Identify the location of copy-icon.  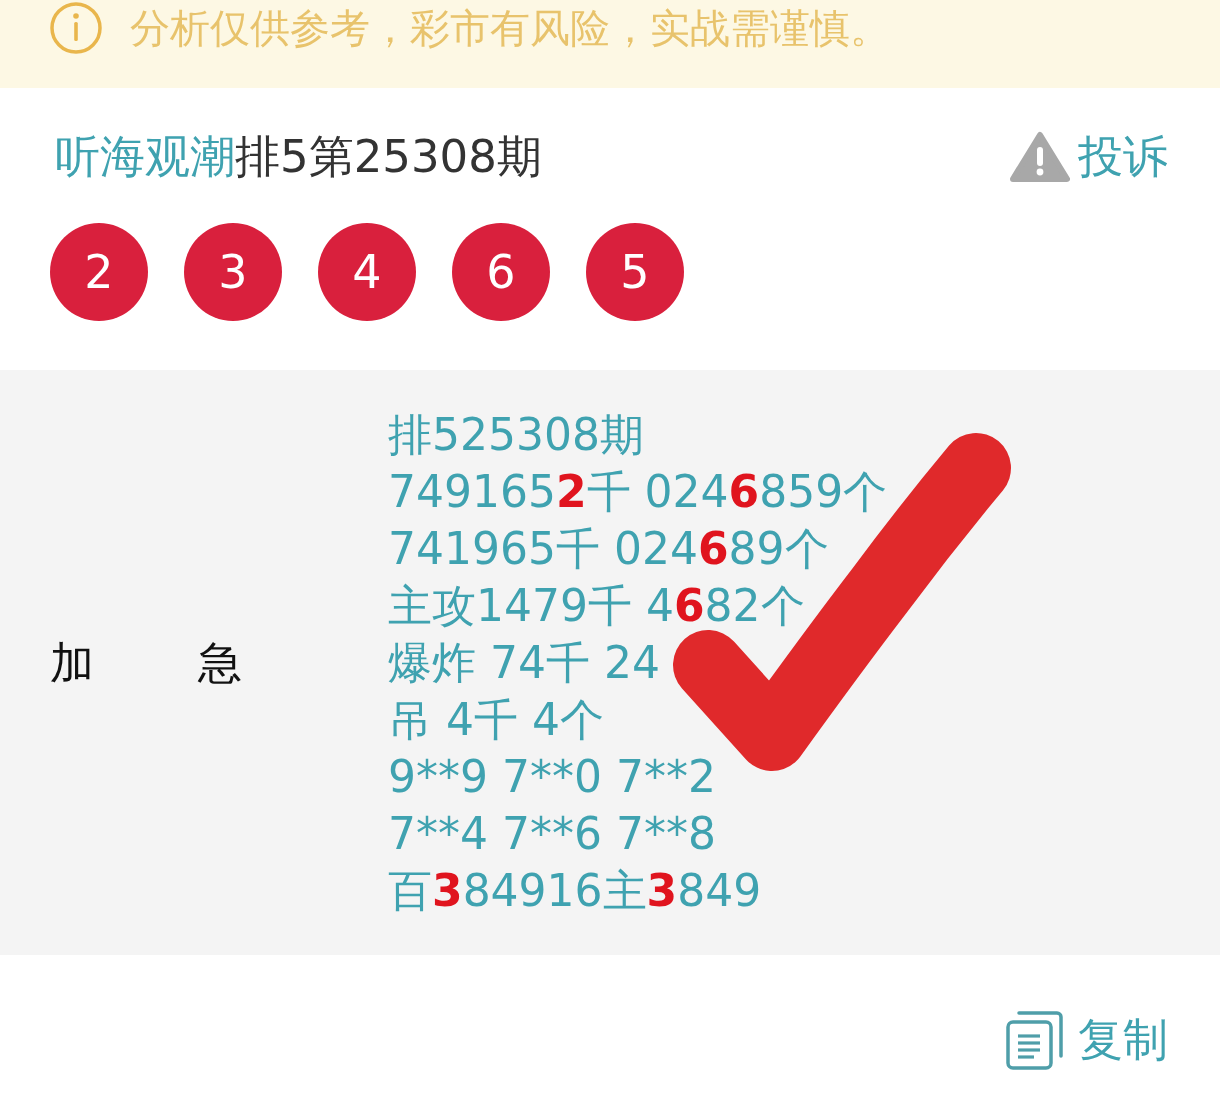
(1035, 1040).